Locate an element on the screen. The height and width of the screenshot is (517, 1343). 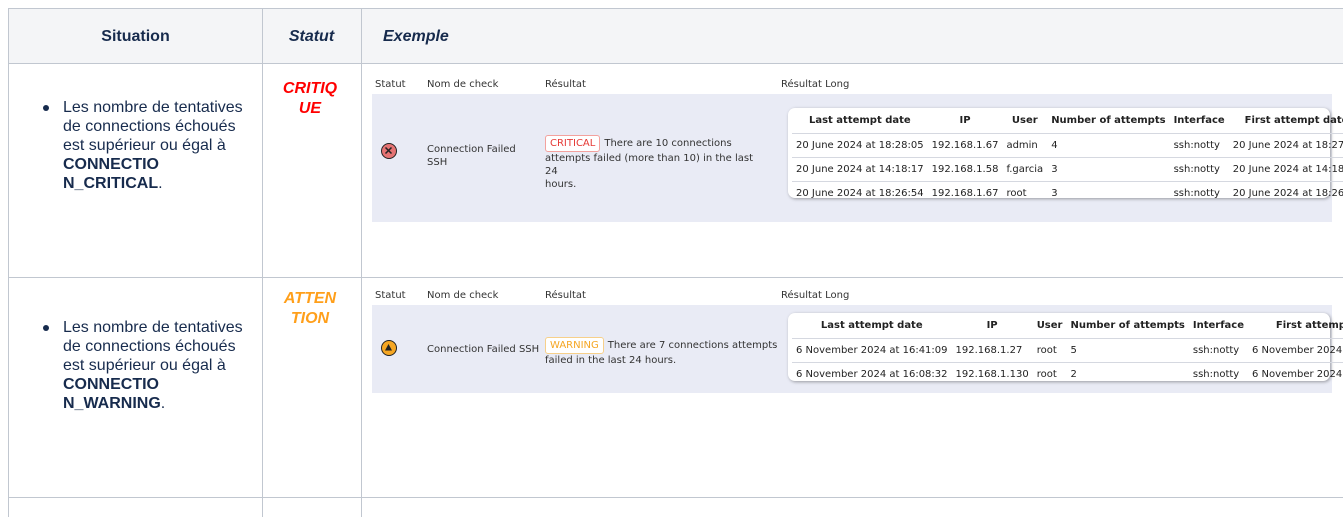
critical-circle-icon is located at coordinates (389, 151).